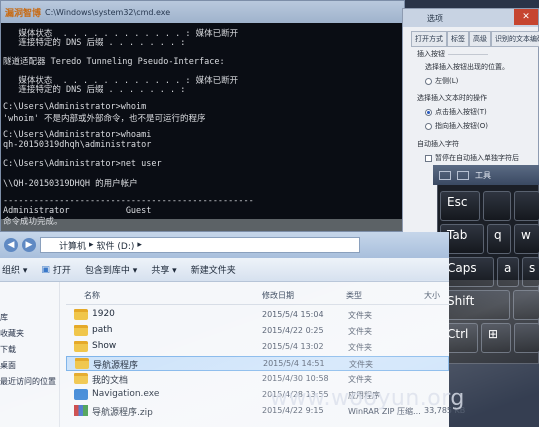  I want to click on keyboard-toolbar: 工具, so click(486, 175).